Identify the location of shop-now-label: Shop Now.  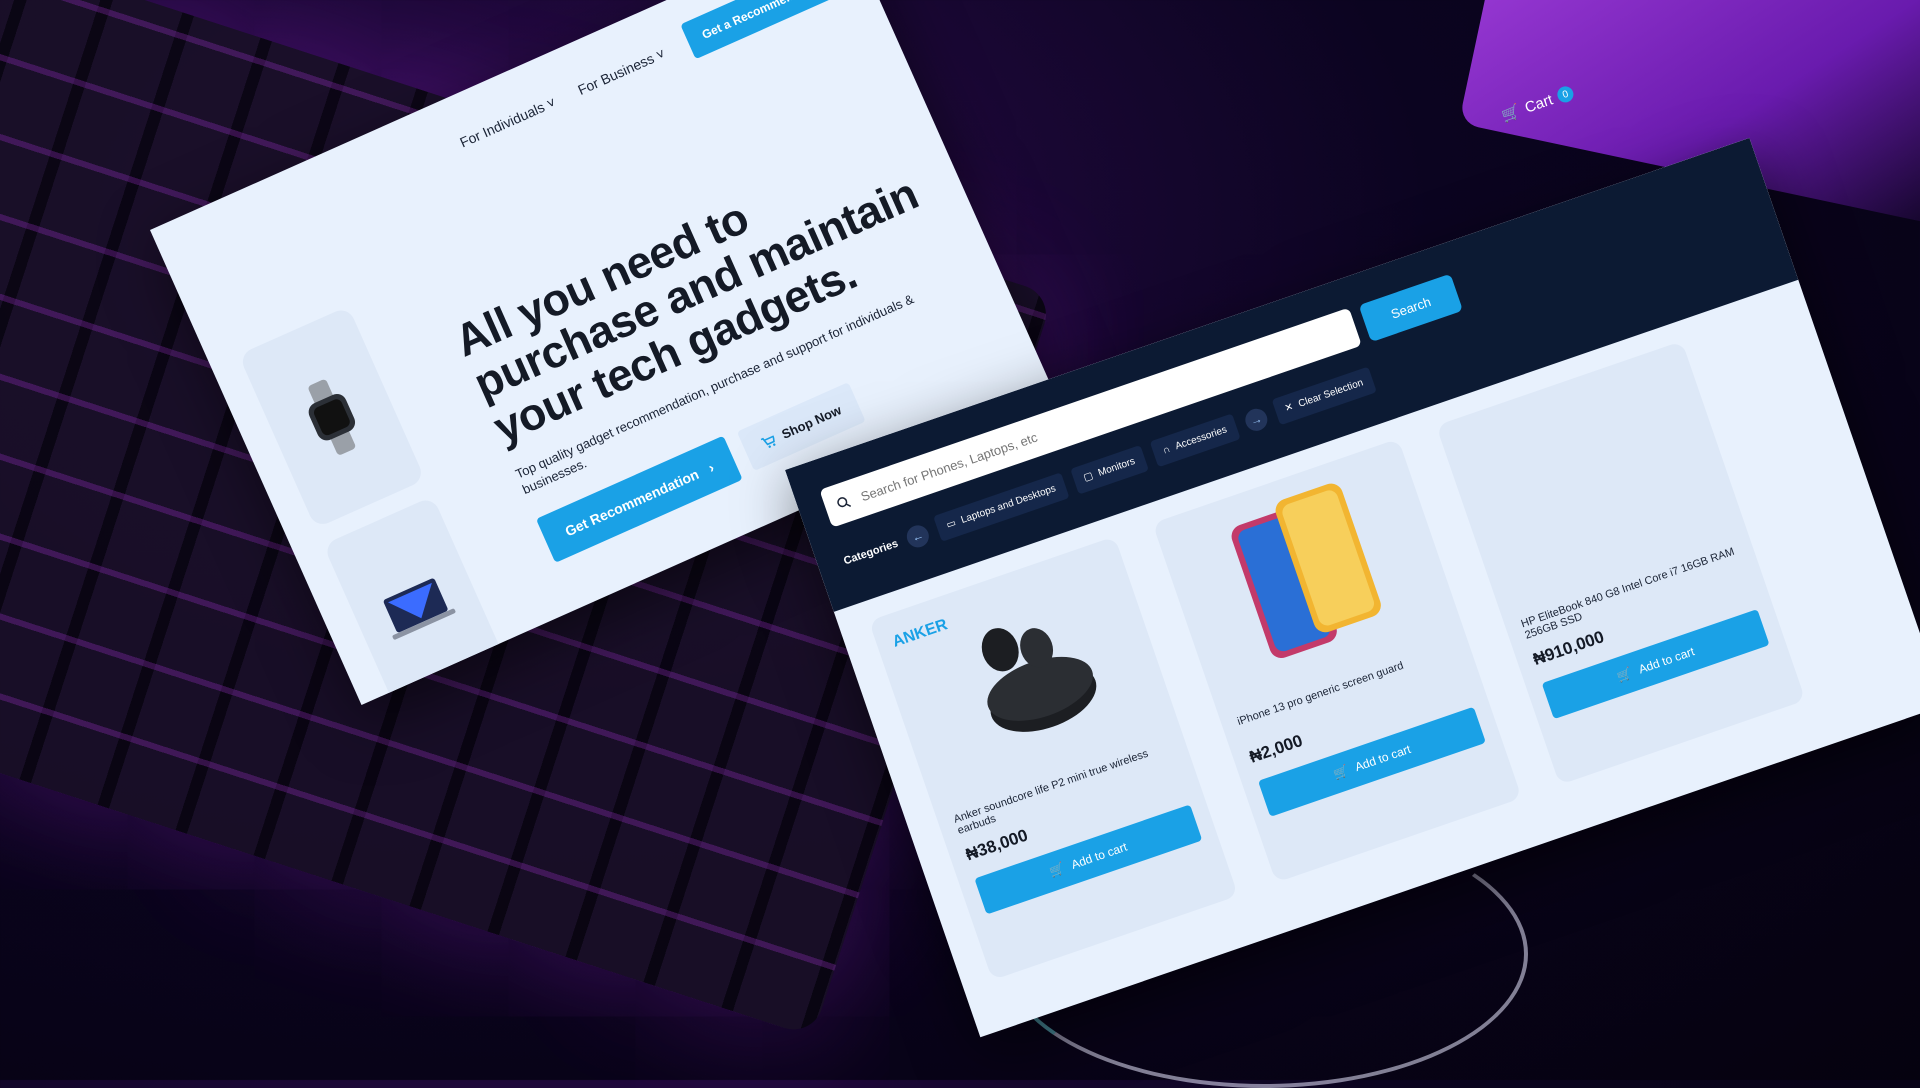
(811, 422).